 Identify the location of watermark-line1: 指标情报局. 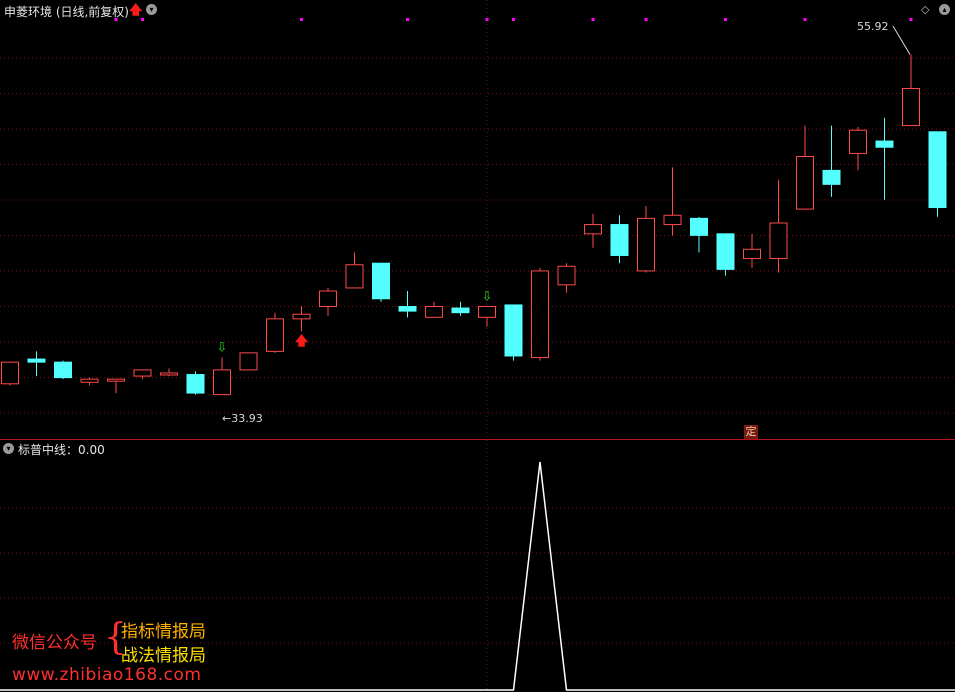
(163, 632).